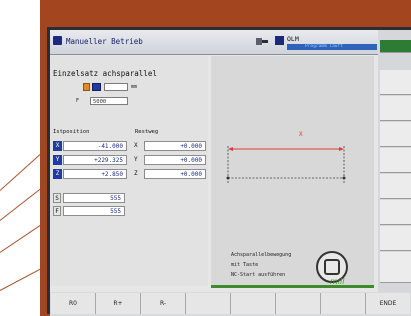 This screenshot has width=411, height=316. I want to click on actual-position-heading: Istposition, so click(71, 132).